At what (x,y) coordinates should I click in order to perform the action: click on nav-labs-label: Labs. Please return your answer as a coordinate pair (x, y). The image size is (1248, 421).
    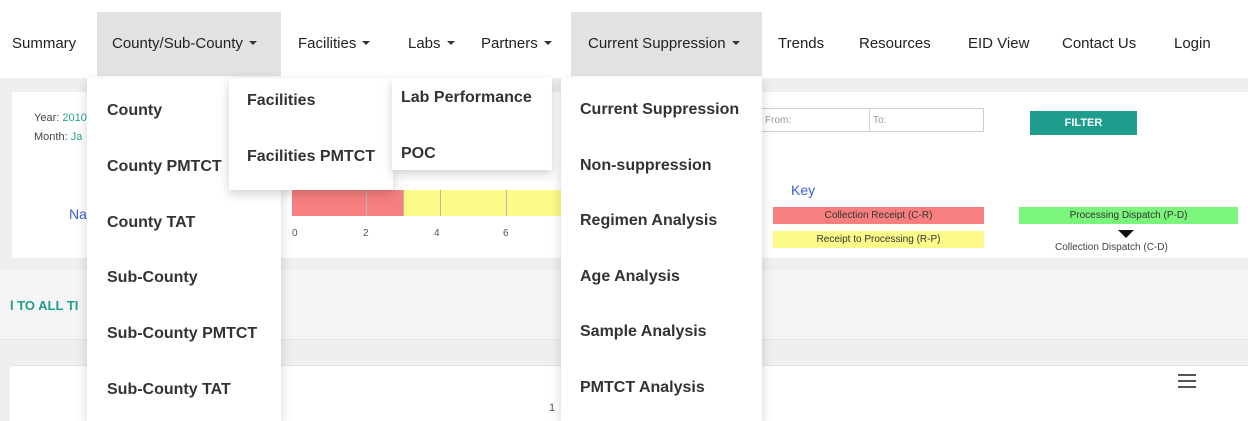
    Looking at the image, I should click on (424, 43).